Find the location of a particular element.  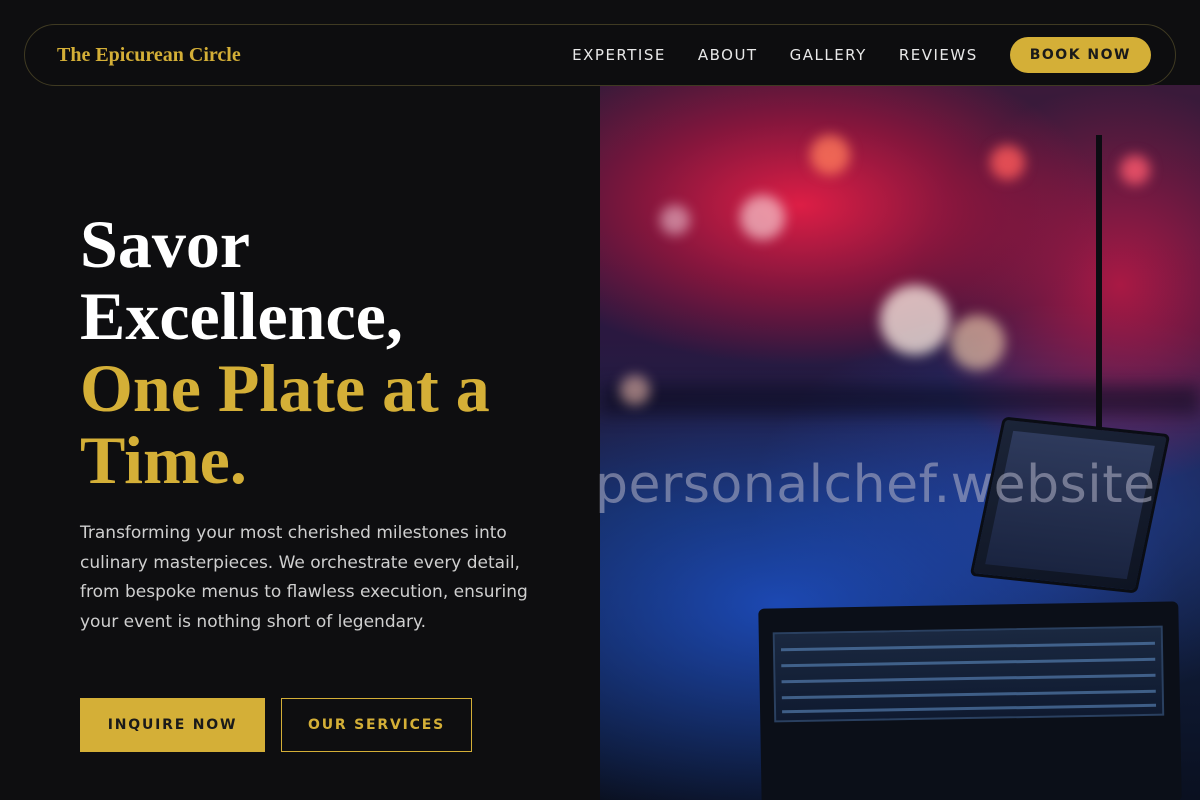

microphone-stand is located at coordinates (1099, 300).